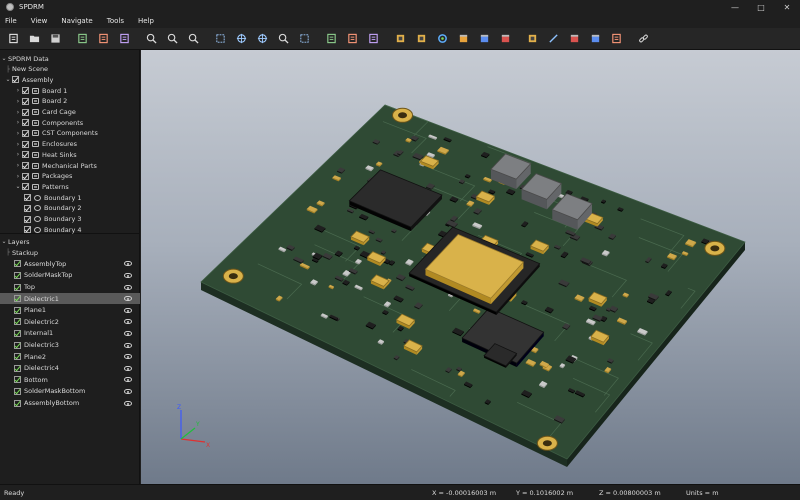  Describe the element at coordinates (220, 39) in the screenshot. I see `select-button` at that location.